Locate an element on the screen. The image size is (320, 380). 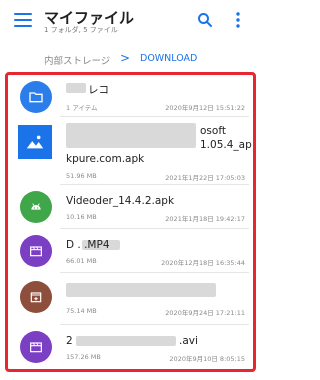
image-icon is located at coordinates (35, 142).